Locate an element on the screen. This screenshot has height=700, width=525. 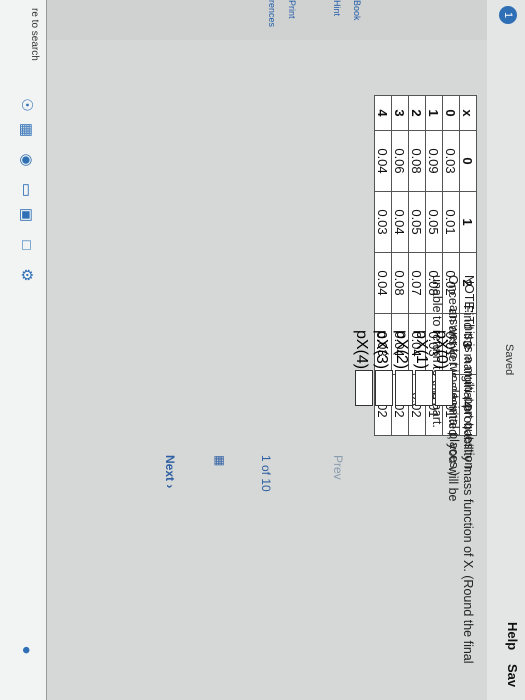
answer-input-px4 is located at coordinates (364, 388).